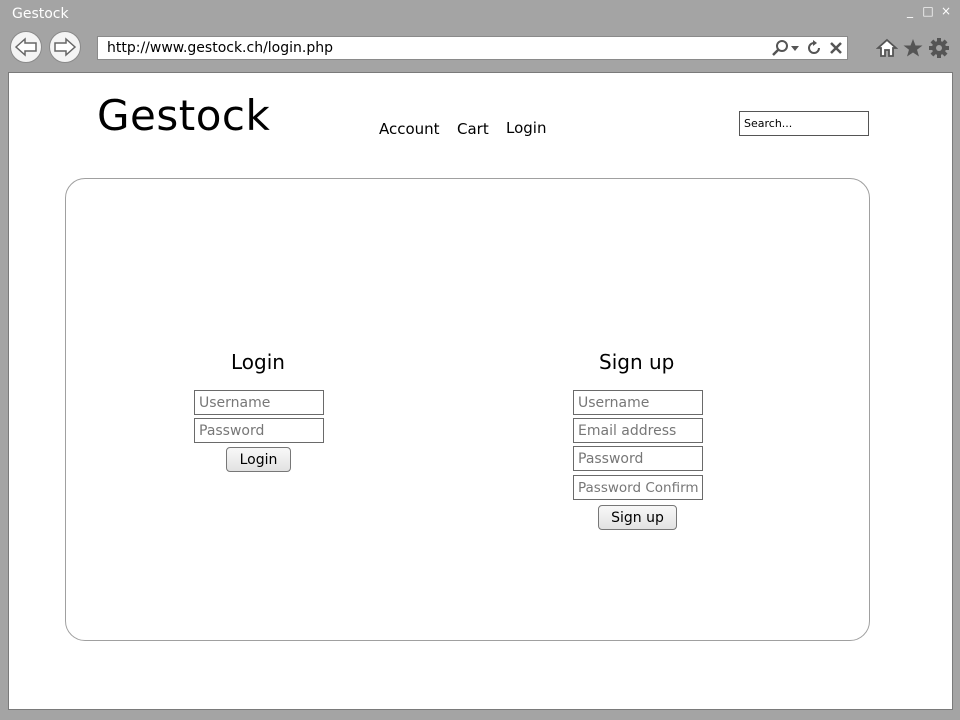  What do you see at coordinates (40, 14) in the screenshot?
I see `window-title: Gestock` at bounding box center [40, 14].